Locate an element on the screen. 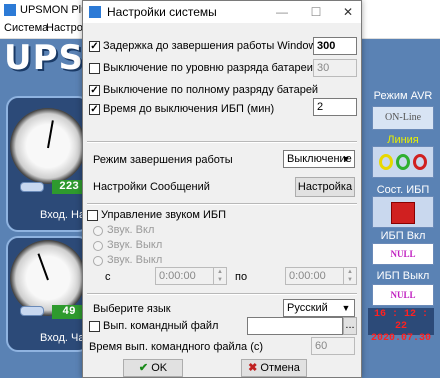 This screenshot has width=440, height=378. ups-off-label: ИБП Выкл is located at coordinates (403, 276).